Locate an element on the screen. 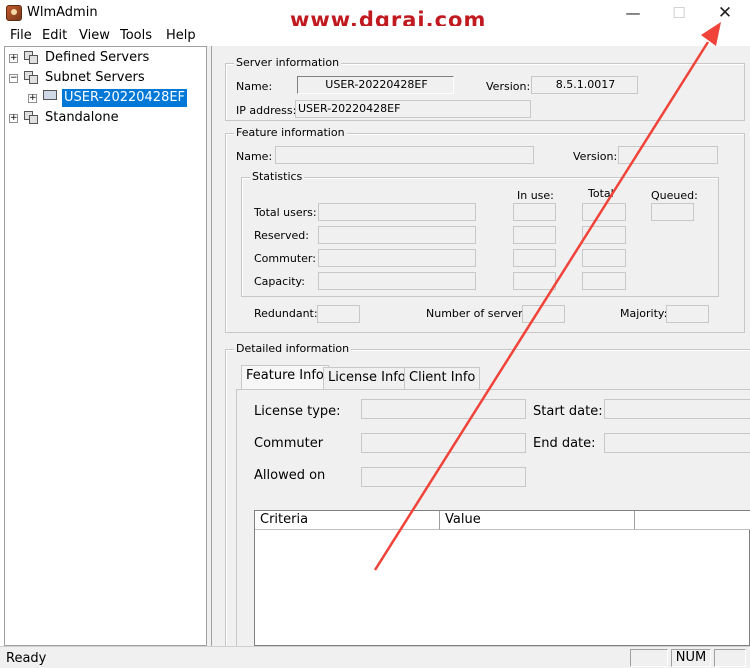 The width and height of the screenshot is (750, 668). start-date-field is located at coordinates (677, 409).